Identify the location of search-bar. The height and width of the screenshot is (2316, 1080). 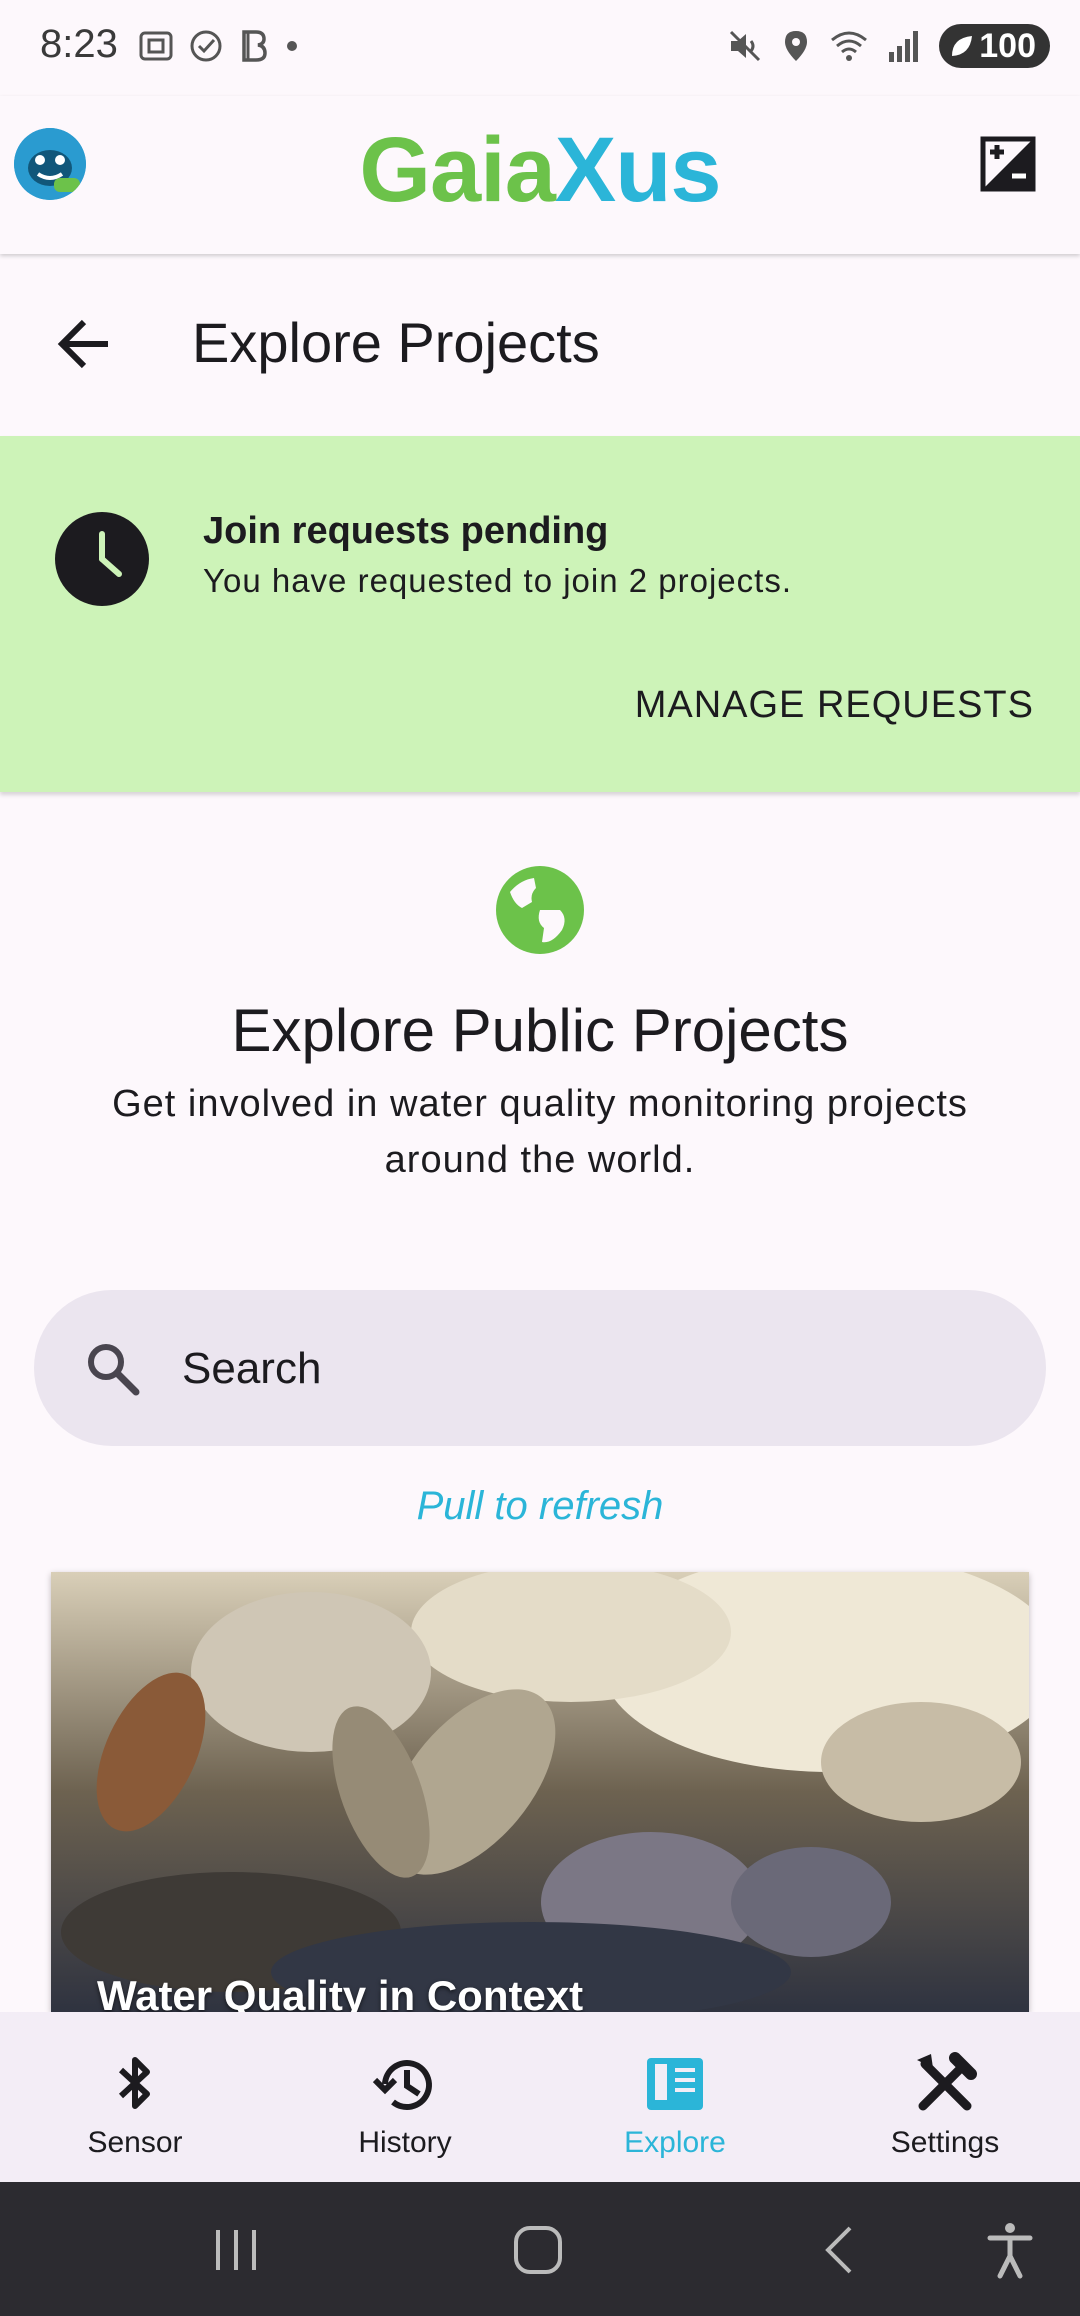
(540, 1368).